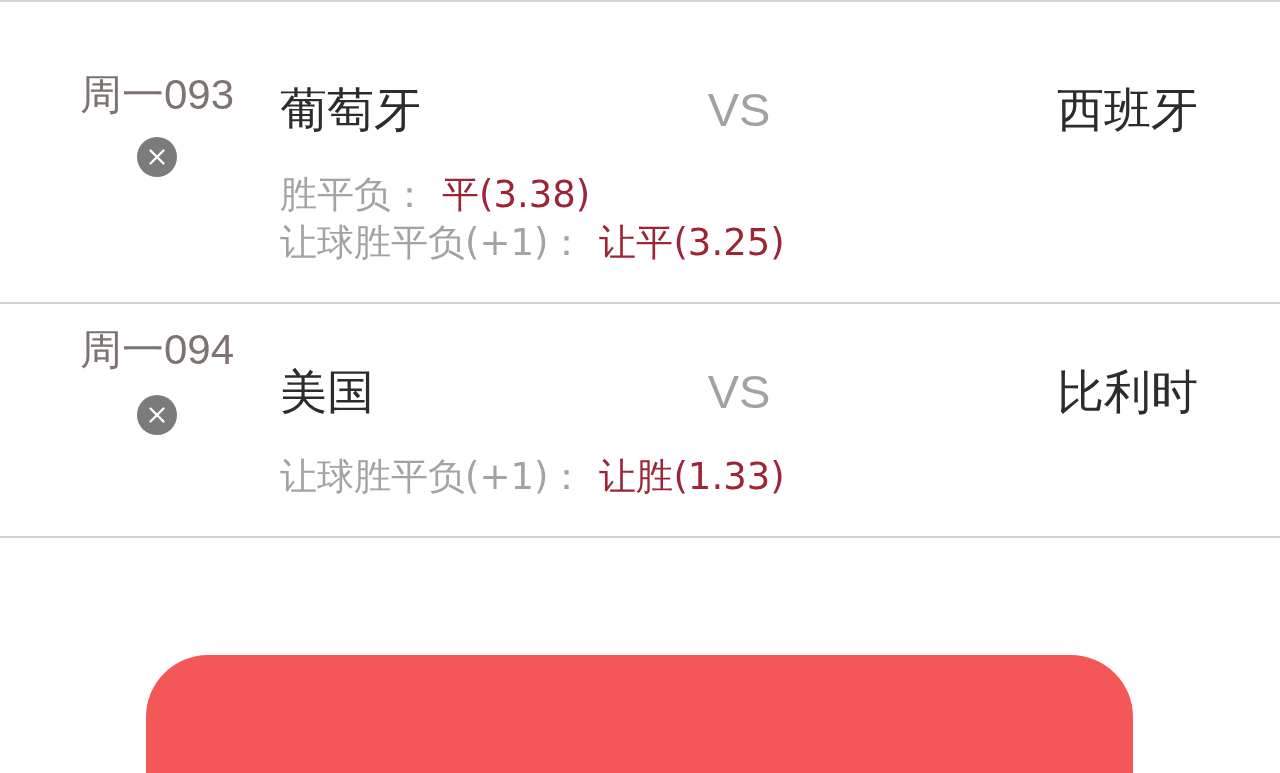  Describe the element at coordinates (350, 110) in the screenshot. I see `home-team: 葡萄牙` at that location.